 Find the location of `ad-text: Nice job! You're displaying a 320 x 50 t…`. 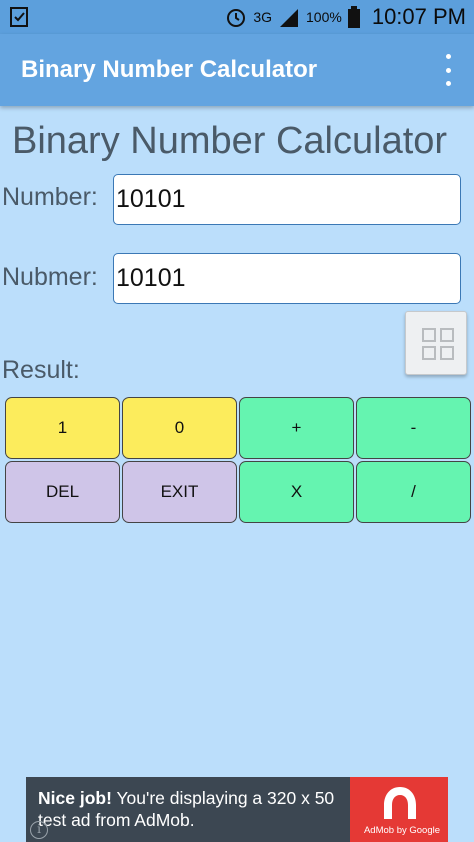

ad-text: Nice job! You're displaying a 320 x 50 t… is located at coordinates (199, 809).